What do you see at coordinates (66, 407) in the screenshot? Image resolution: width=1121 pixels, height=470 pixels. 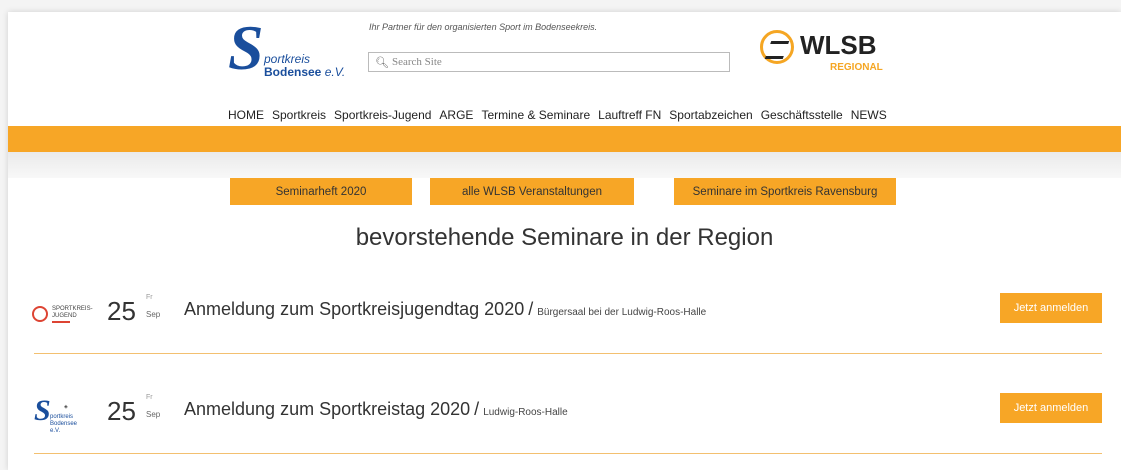 I see `wlsb-mini-icon: ◈` at bounding box center [66, 407].